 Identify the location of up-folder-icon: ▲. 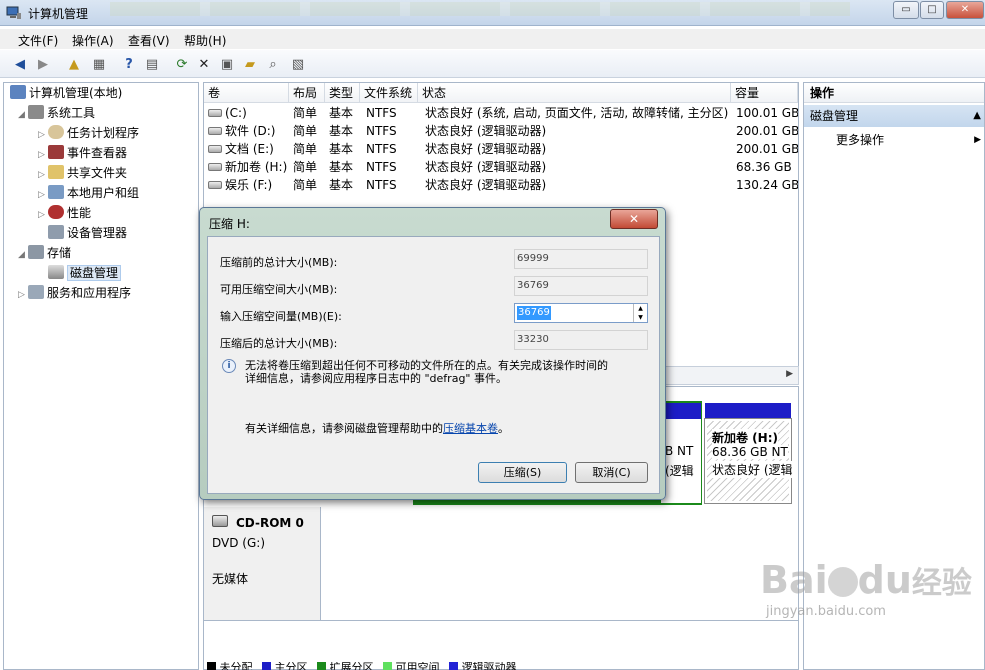
(74, 64).